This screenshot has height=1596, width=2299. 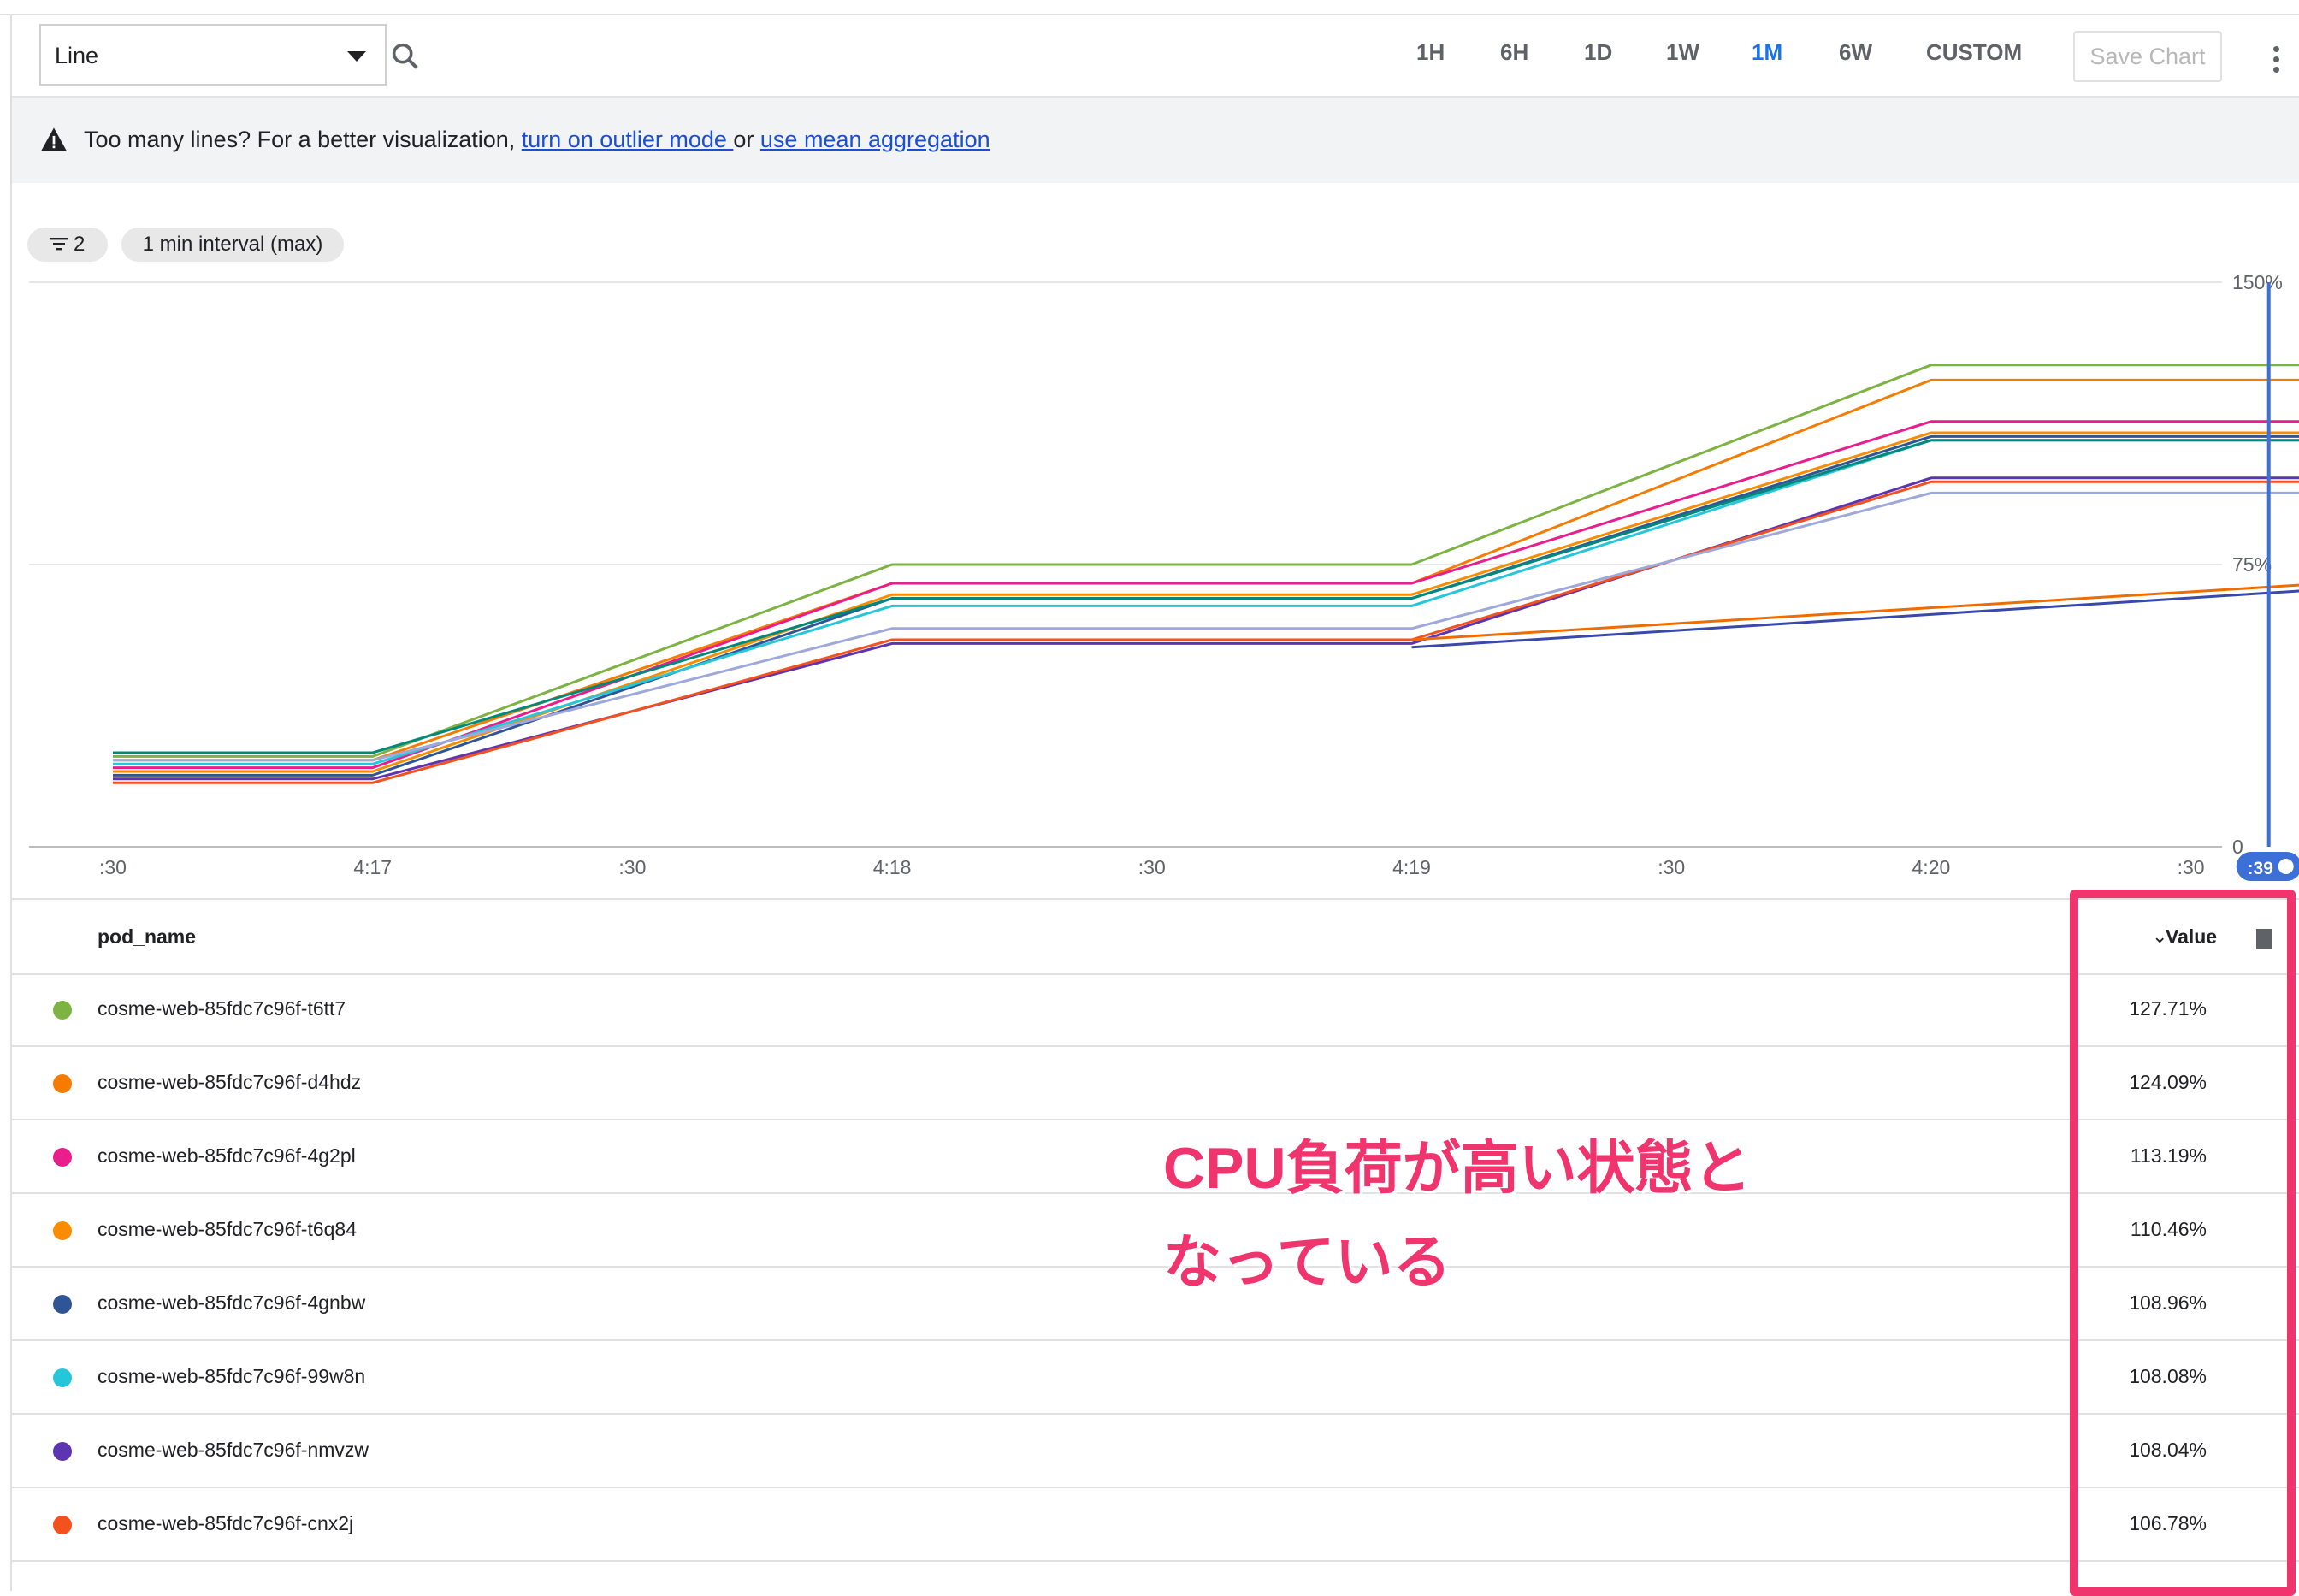 What do you see at coordinates (225, 1523) in the screenshot?
I see `pod-name-cell: cosme-web-85fdc7c96f-cnx2j` at bounding box center [225, 1523].